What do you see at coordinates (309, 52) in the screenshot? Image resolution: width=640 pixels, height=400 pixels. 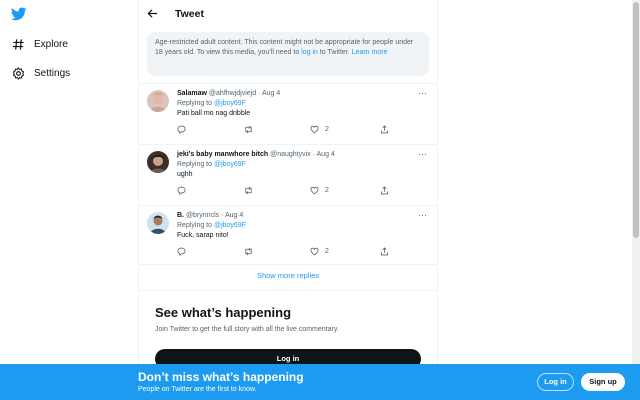 I see `notice-login-link: log in` at bounding box center [309, 52].